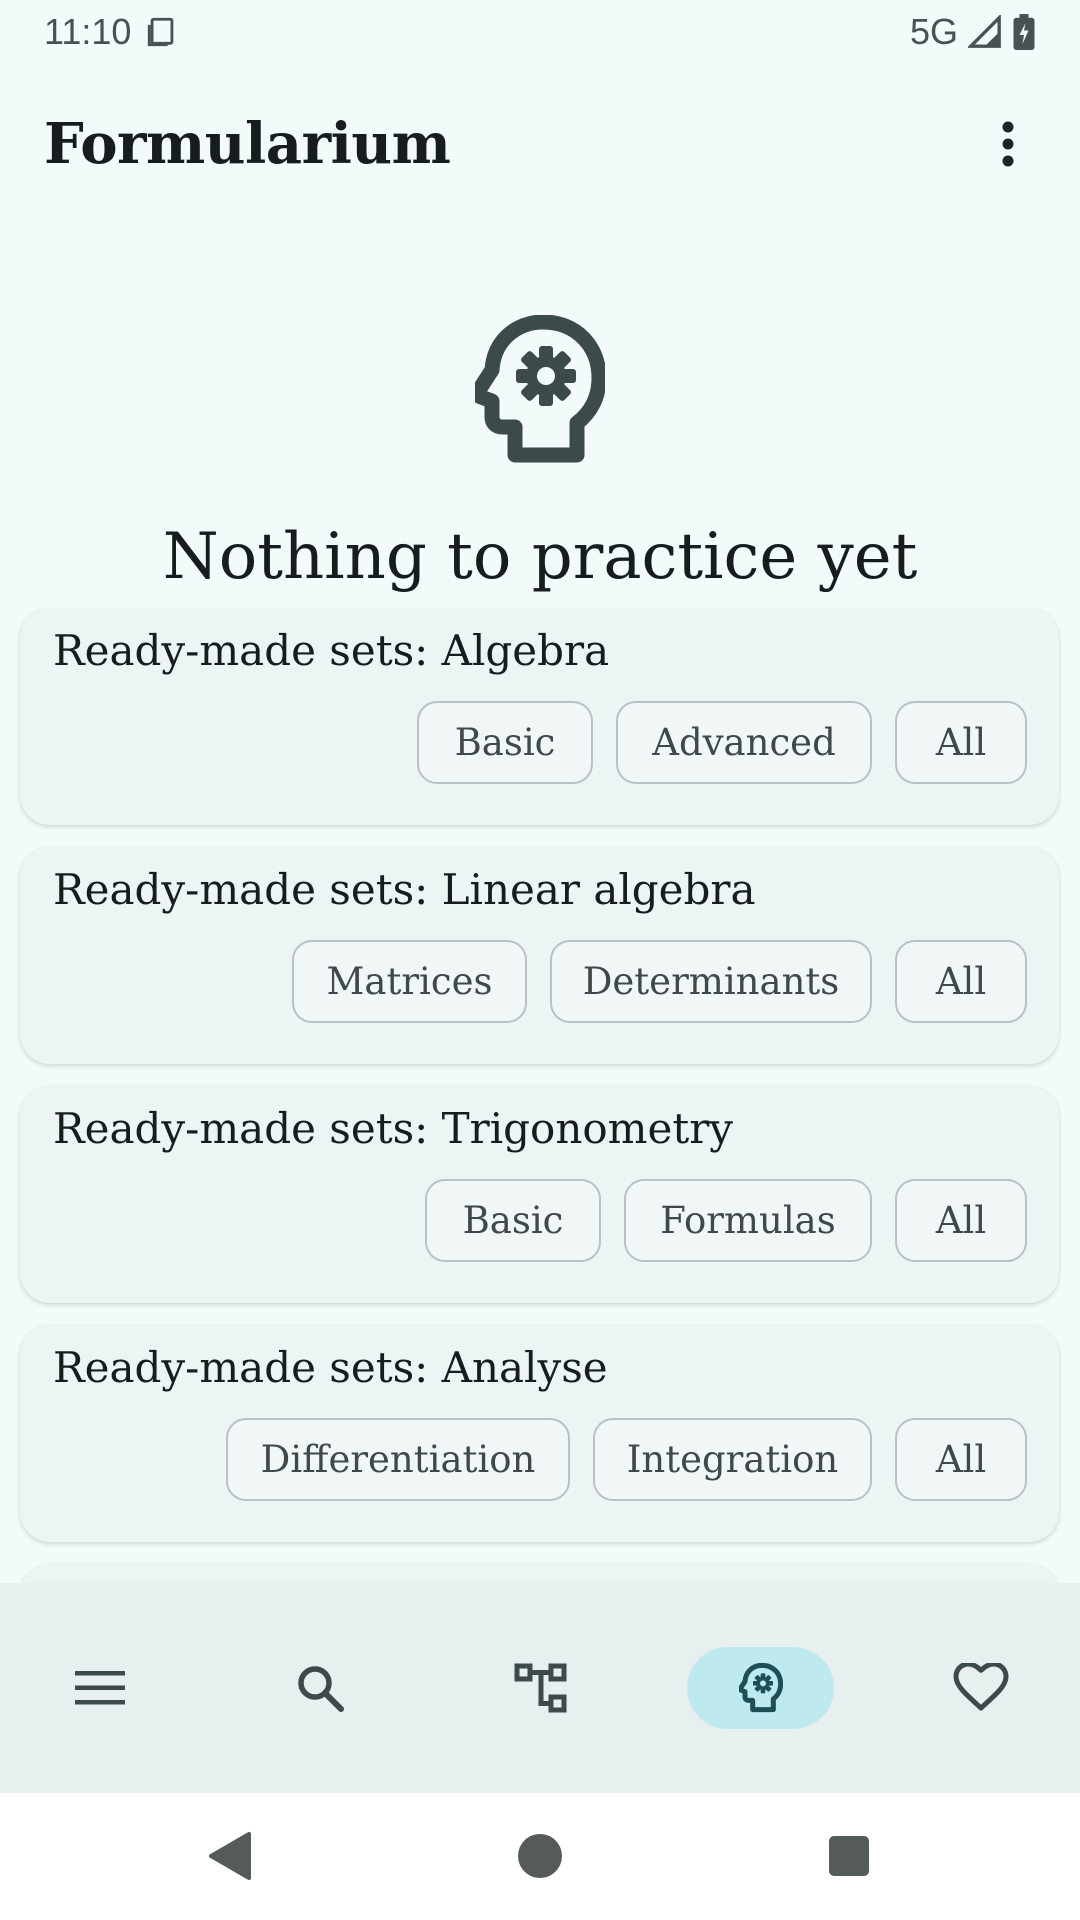 The width and height of the screenshot is (1080, 1920). Describe the element at coordinates (331, 650) in the screenshot. I see `set-card-title: Ready-made sets: Algebra` at that location.